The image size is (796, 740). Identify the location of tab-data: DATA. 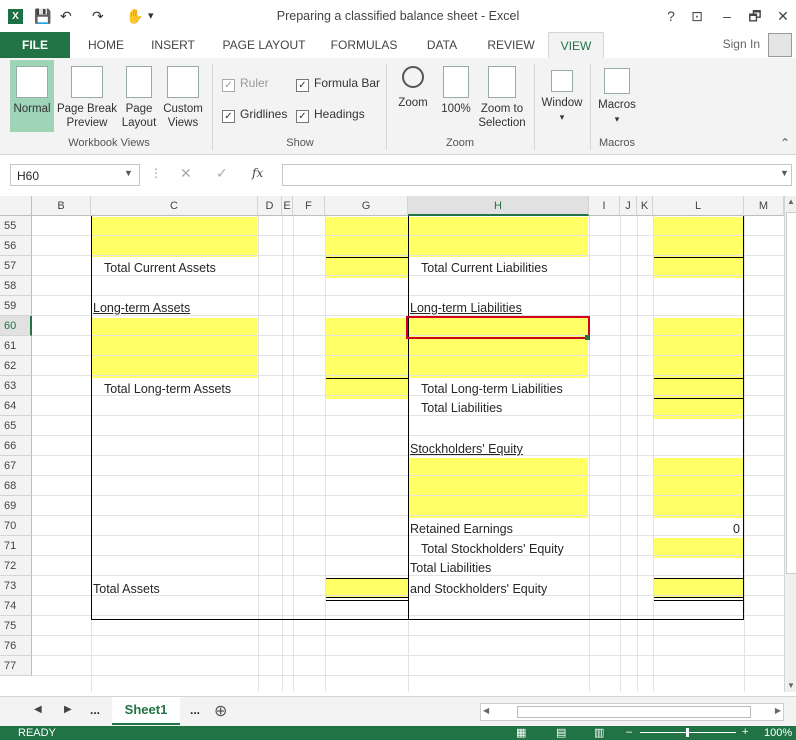
(442, 45).